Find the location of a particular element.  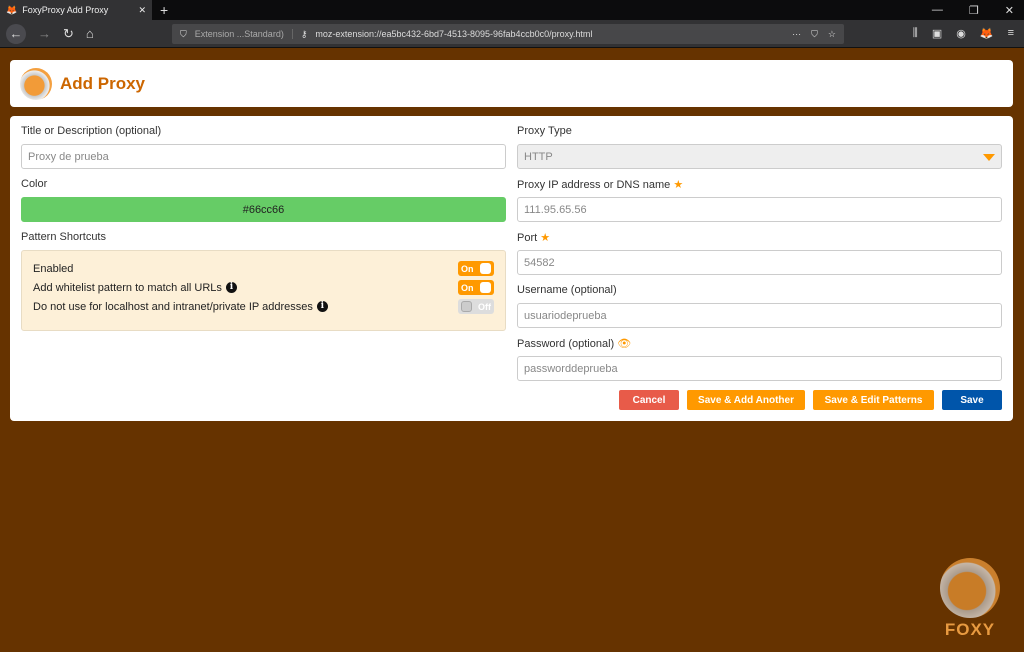

browser-tab: 🦊 FoxyProxy Add Proxy ✕ is located at coordinates (76, 10).